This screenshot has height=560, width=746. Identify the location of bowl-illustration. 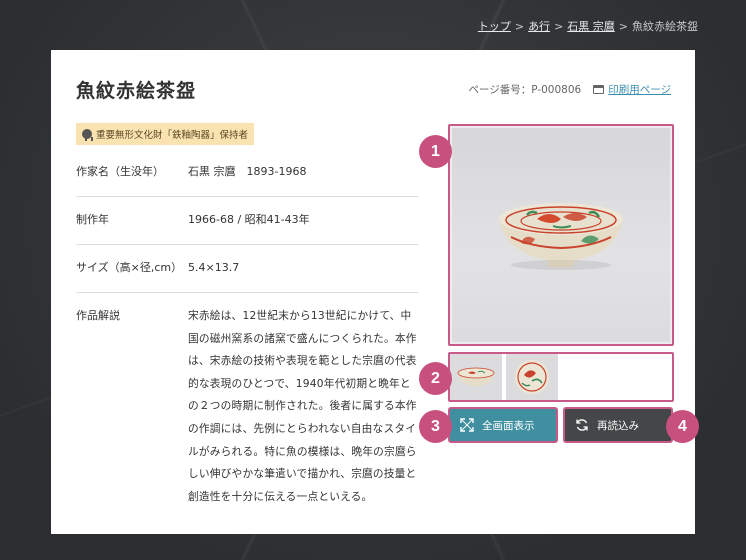
(561, 235).